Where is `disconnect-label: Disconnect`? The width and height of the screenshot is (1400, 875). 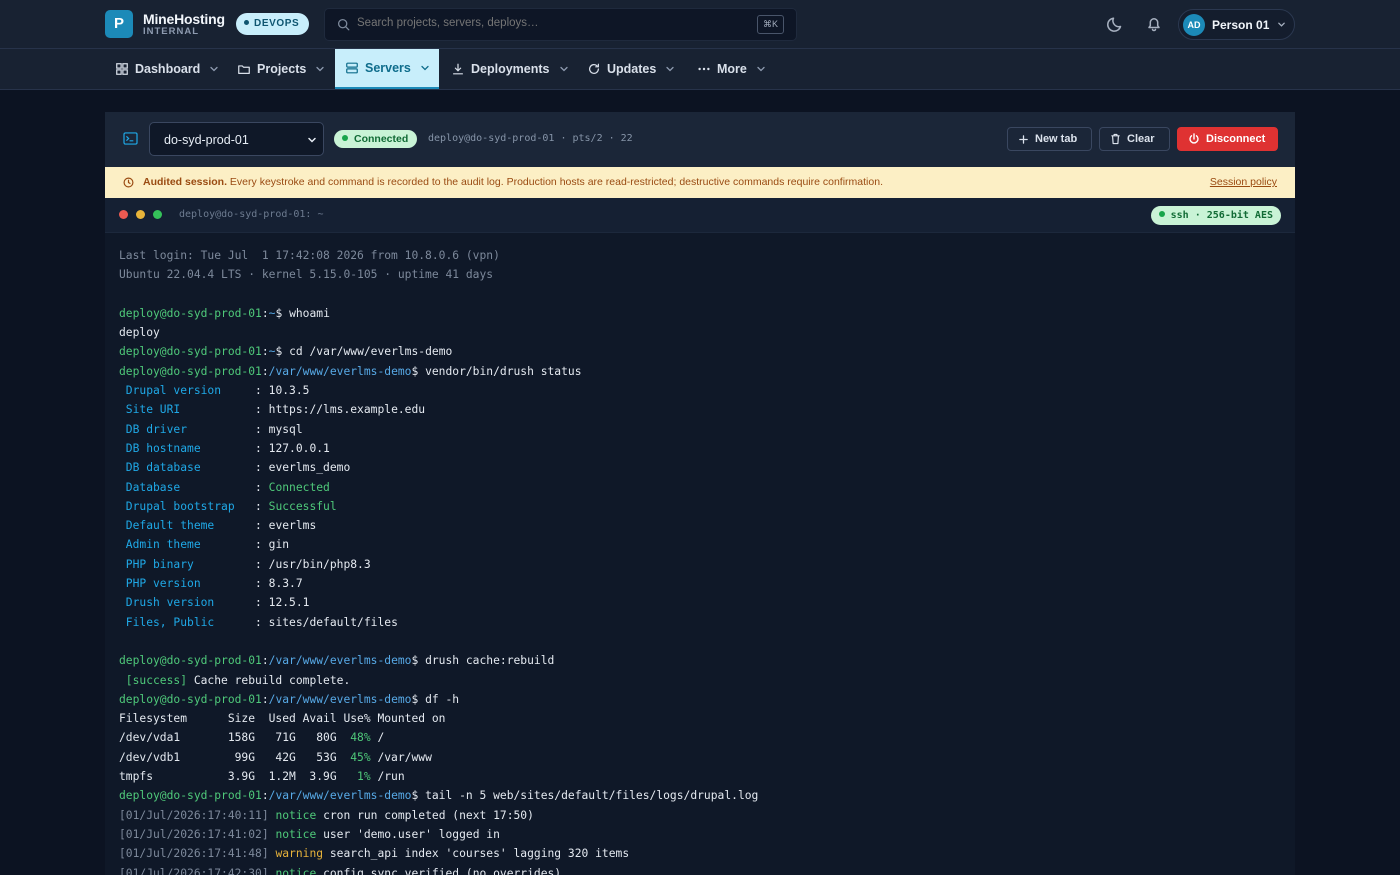
disconnect-label: Disconnect is located at coordinates (1236, 139).